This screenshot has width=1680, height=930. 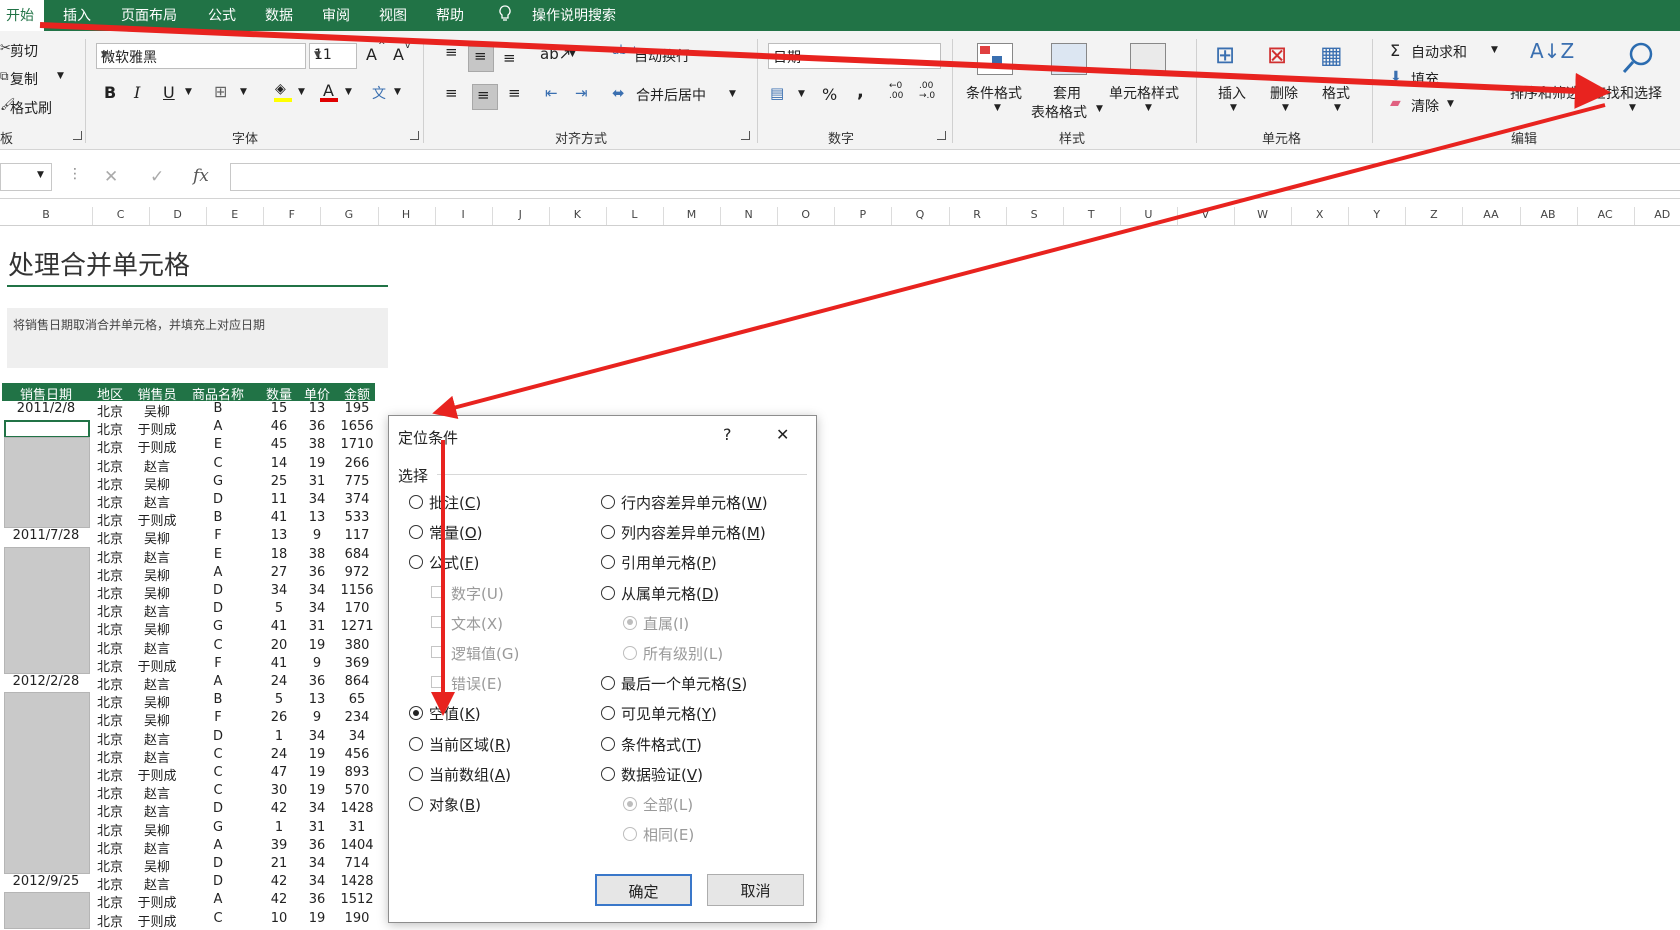 I want to click on option-label-left-9: 当前数组(A), so click(x=470, y=774).